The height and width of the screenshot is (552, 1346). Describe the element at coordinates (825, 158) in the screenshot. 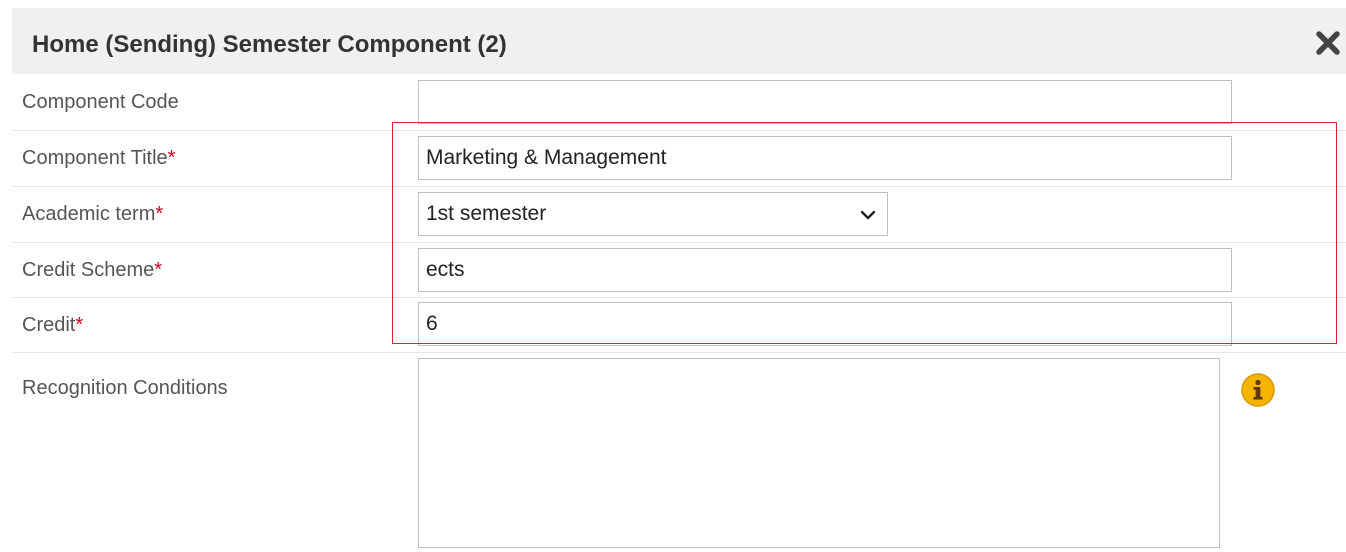

I see `component-title-input: Marketing & Management` at that location.